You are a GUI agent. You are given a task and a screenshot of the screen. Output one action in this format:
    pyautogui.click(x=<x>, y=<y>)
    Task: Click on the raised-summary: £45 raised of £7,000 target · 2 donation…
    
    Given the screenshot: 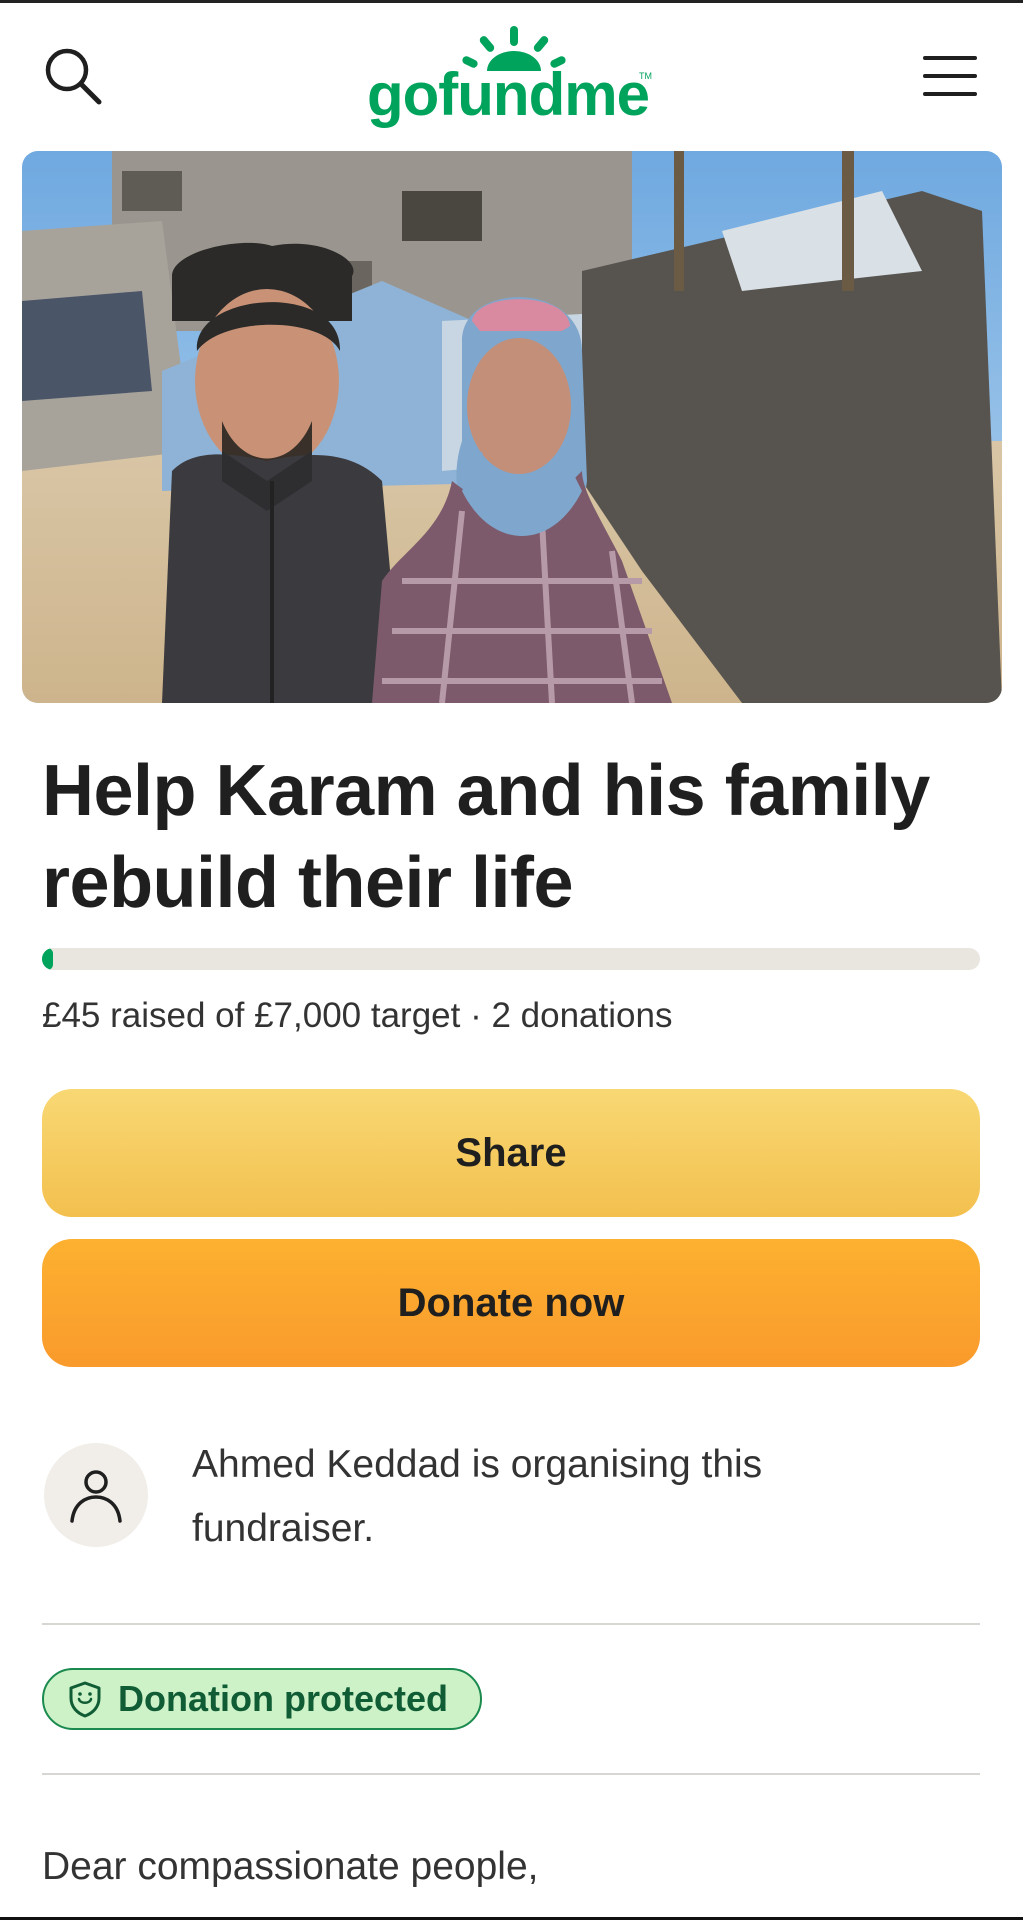 What is the action you would take?
    pyautogui.click(x=357, y=1015)
    